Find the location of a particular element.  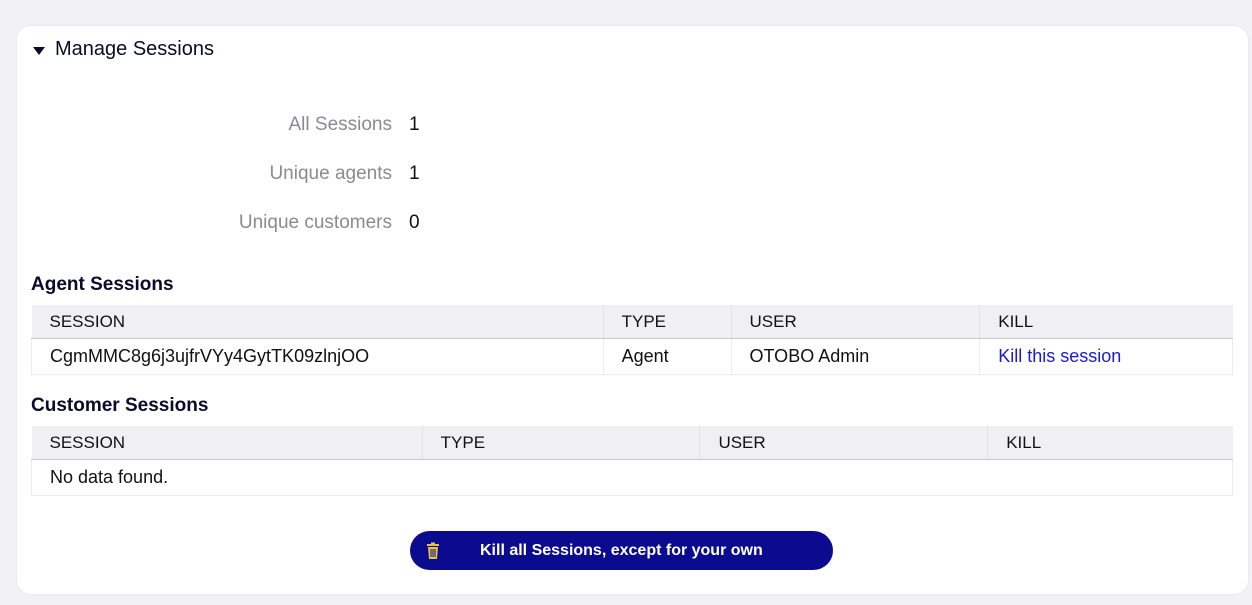

kill-all-sessions-button: Kill all Sessions, except for your own is located at coordinates (621, 550).